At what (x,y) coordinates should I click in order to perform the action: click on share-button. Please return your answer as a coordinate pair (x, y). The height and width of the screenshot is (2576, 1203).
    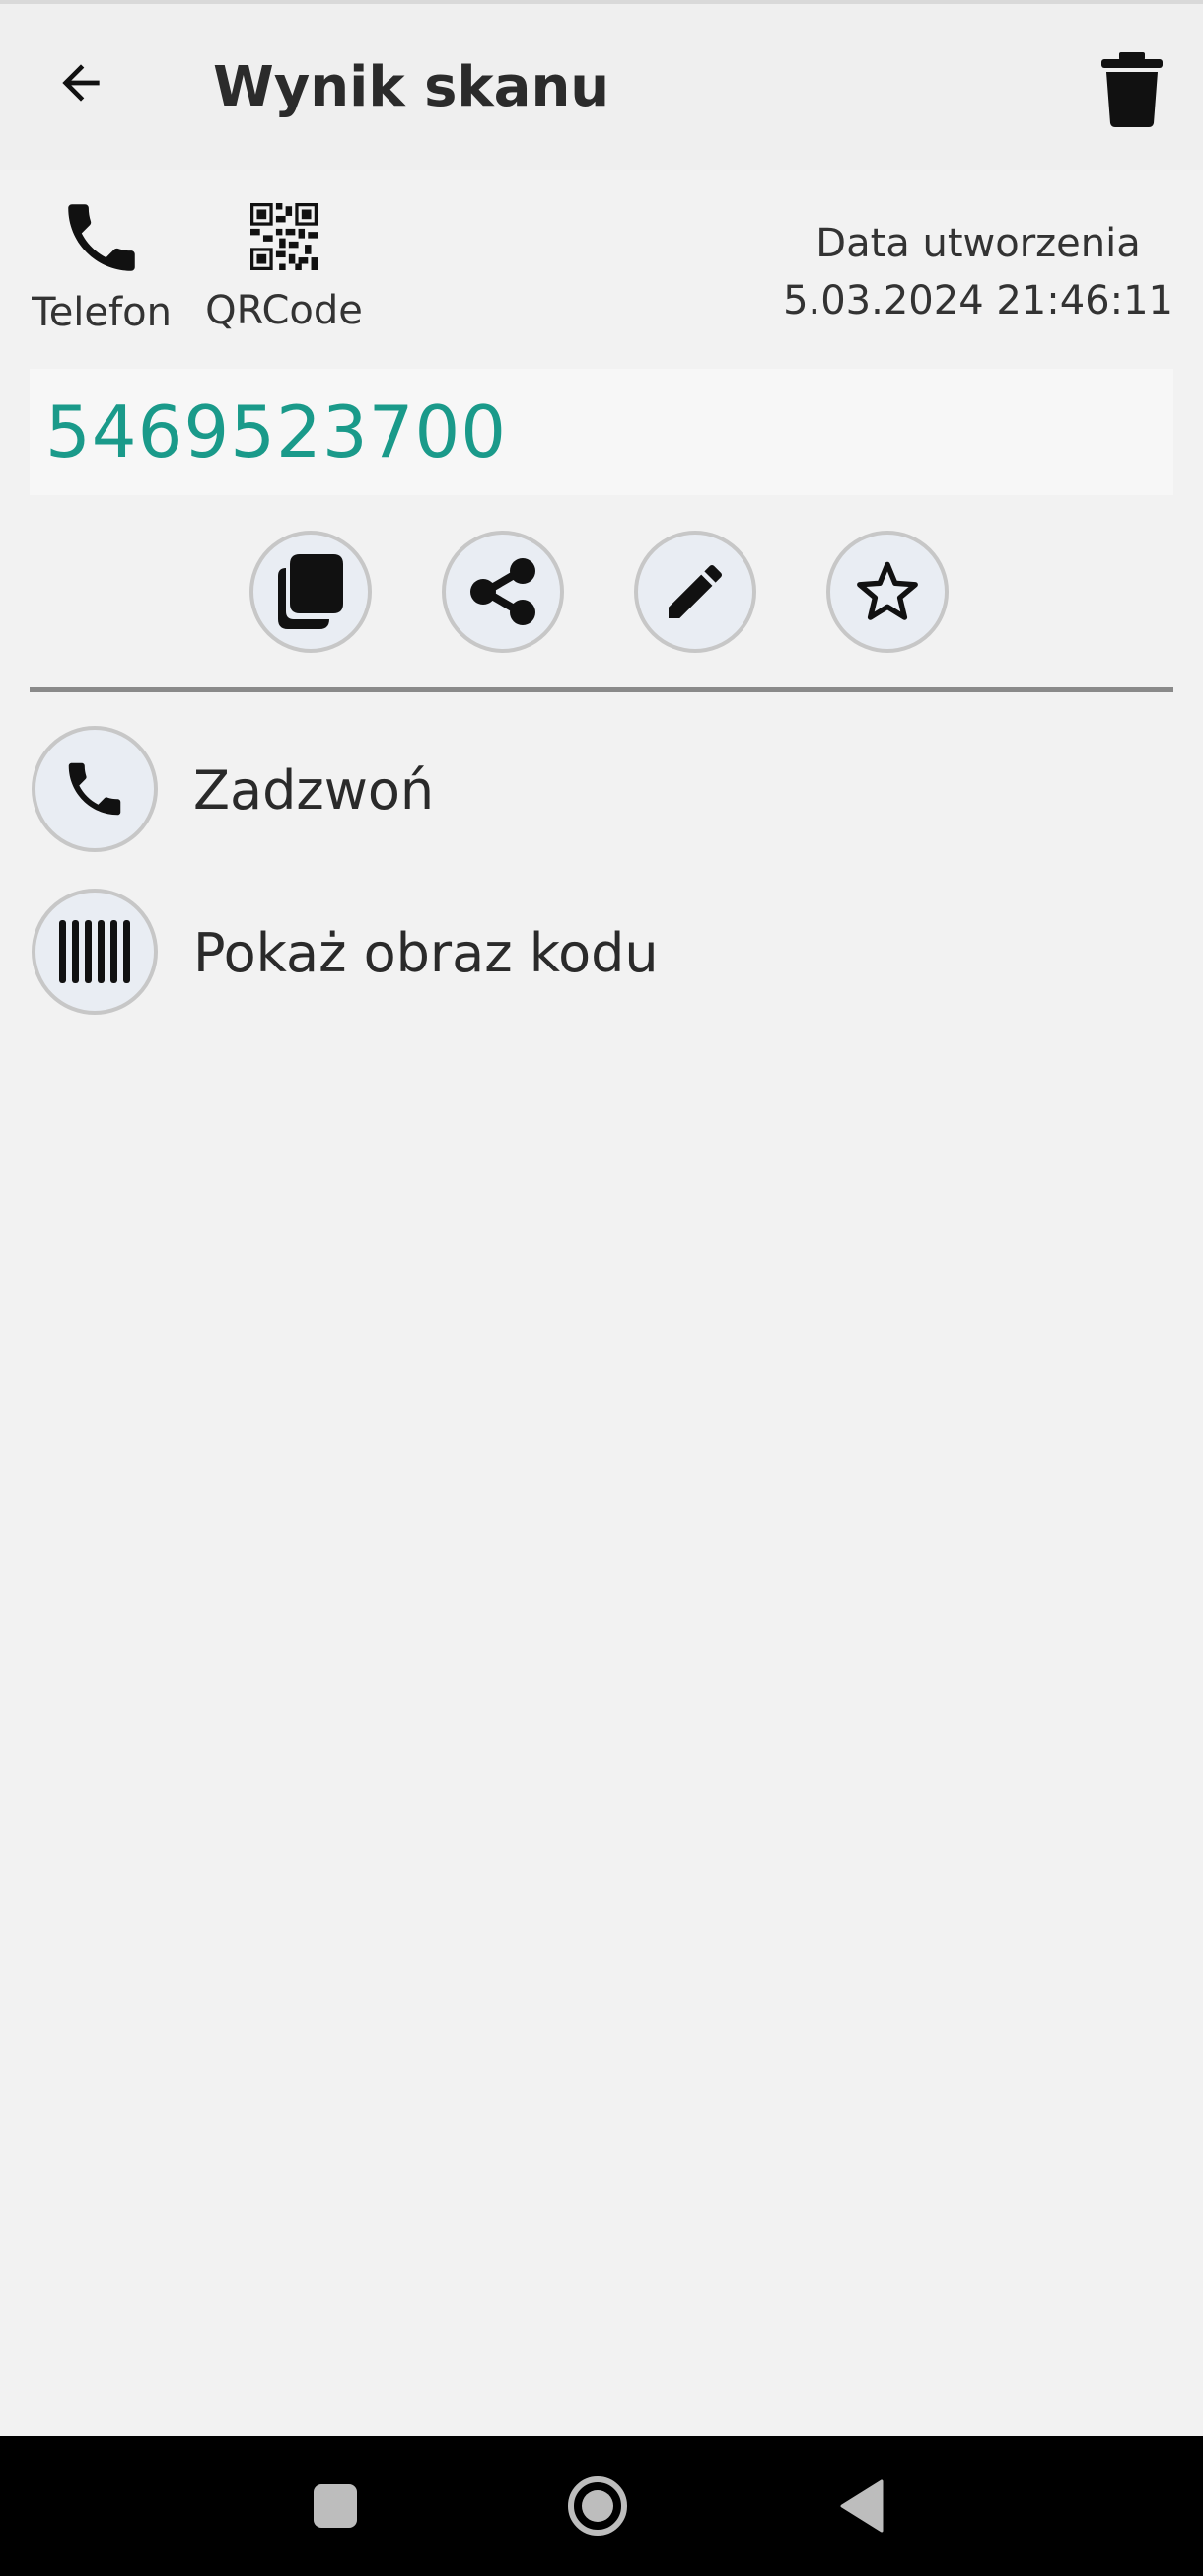
    Looking at the image, I should click on (503, 592).